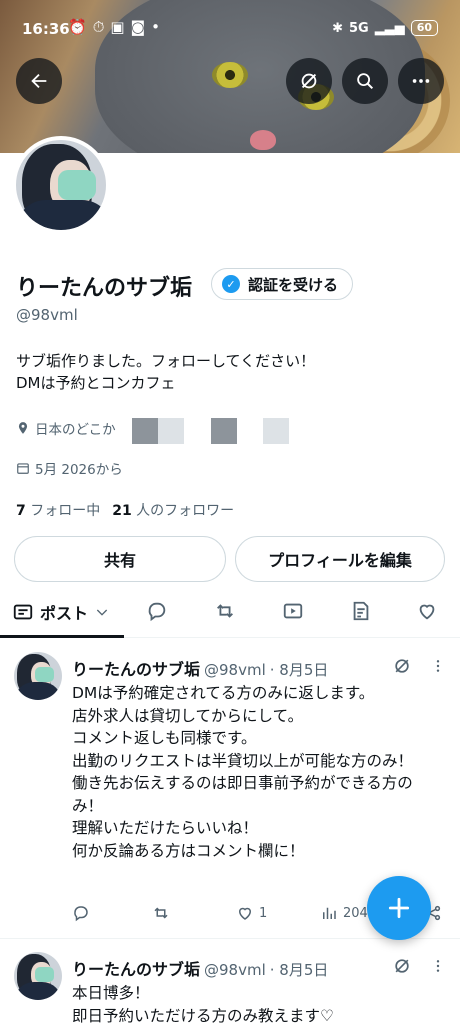 This screenshot has height=1024, width=460. Describe the element at coordinates (424, 28) in the screenshot. I see `battery-icon: 60` at that location.